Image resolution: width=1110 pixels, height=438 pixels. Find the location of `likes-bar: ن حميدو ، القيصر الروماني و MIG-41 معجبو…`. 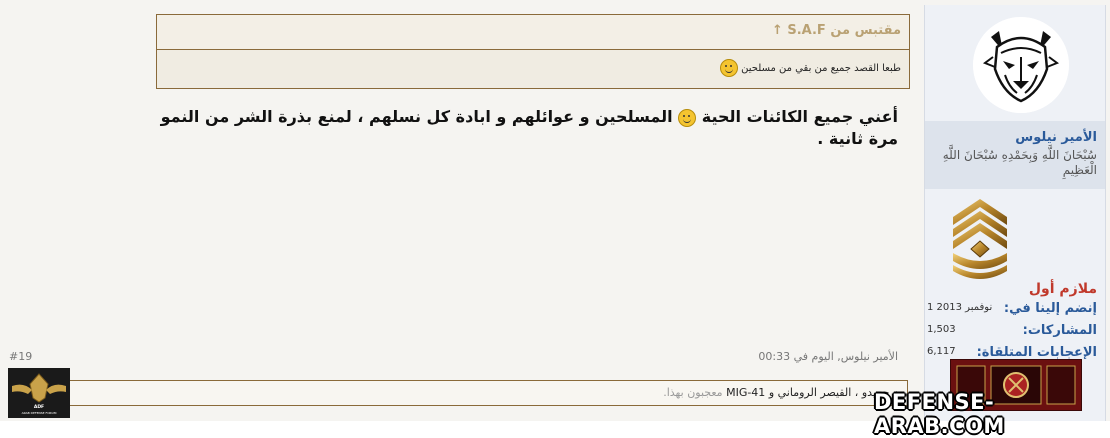

likes-bar: ن حميدو ، القيصر الروماني و MIG-41 معجبو… is located at coordinates (458, 393).